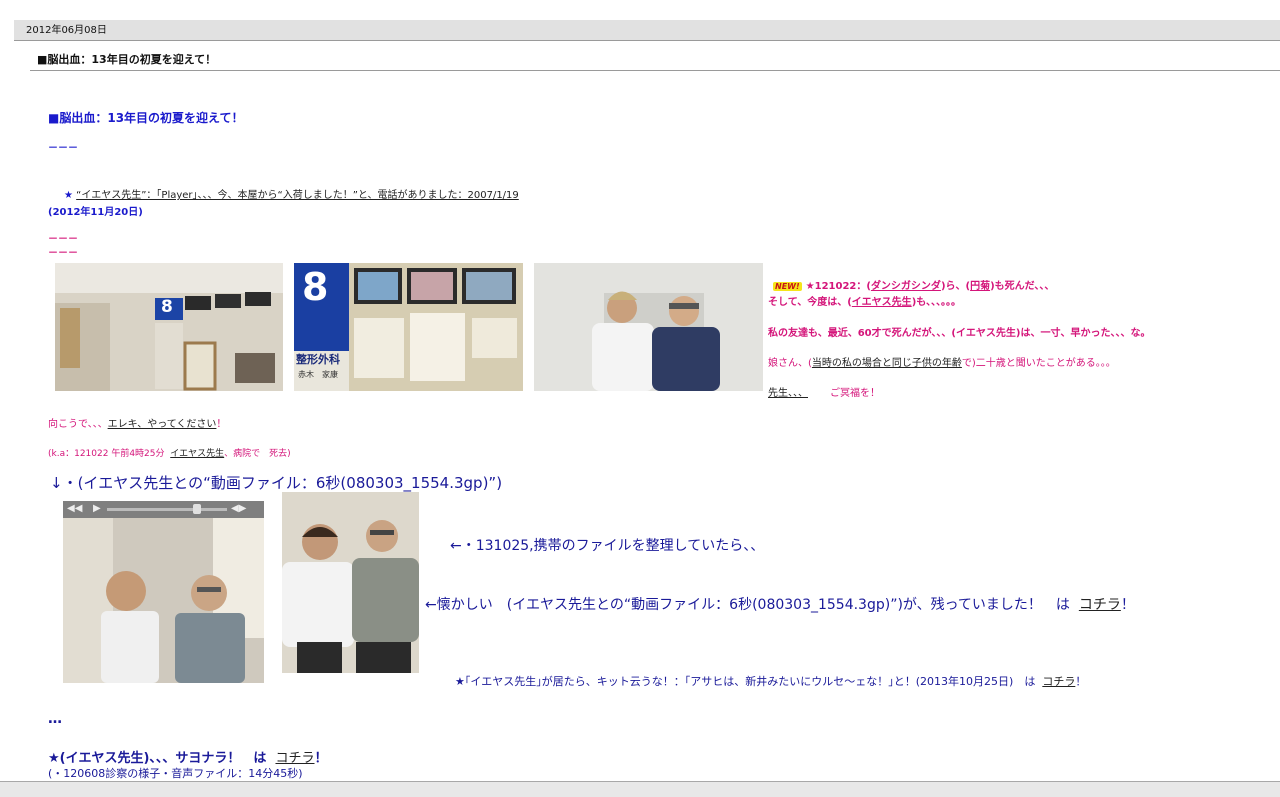 The image size is (1280, 797). I want to click on news-line-4: 娘さん、(当時の私の場合と同じ子供の年齢で)二十歳と聞いたことがある。。。, so click(942, 363).